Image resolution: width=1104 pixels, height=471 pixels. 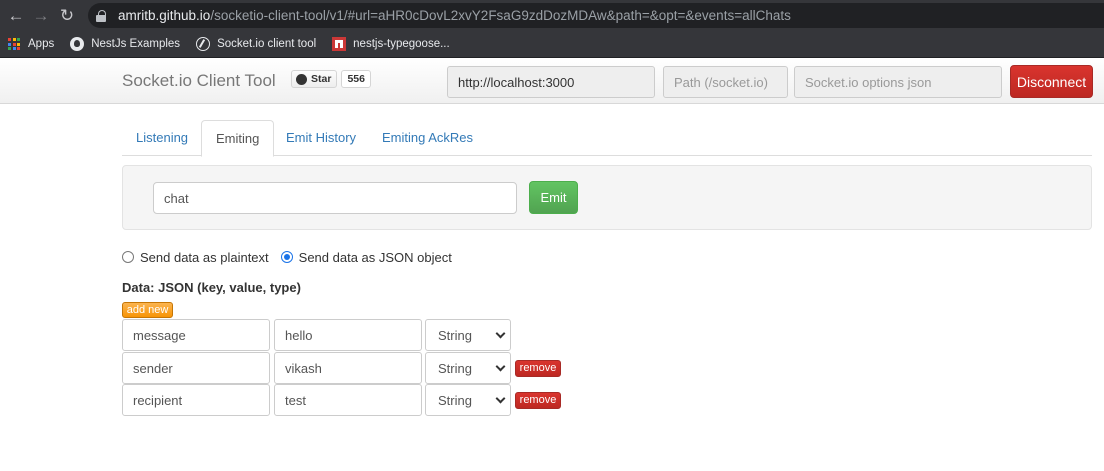 I want to click on brand-title: Socket.io Client Tool, so click(x=199, y=81).